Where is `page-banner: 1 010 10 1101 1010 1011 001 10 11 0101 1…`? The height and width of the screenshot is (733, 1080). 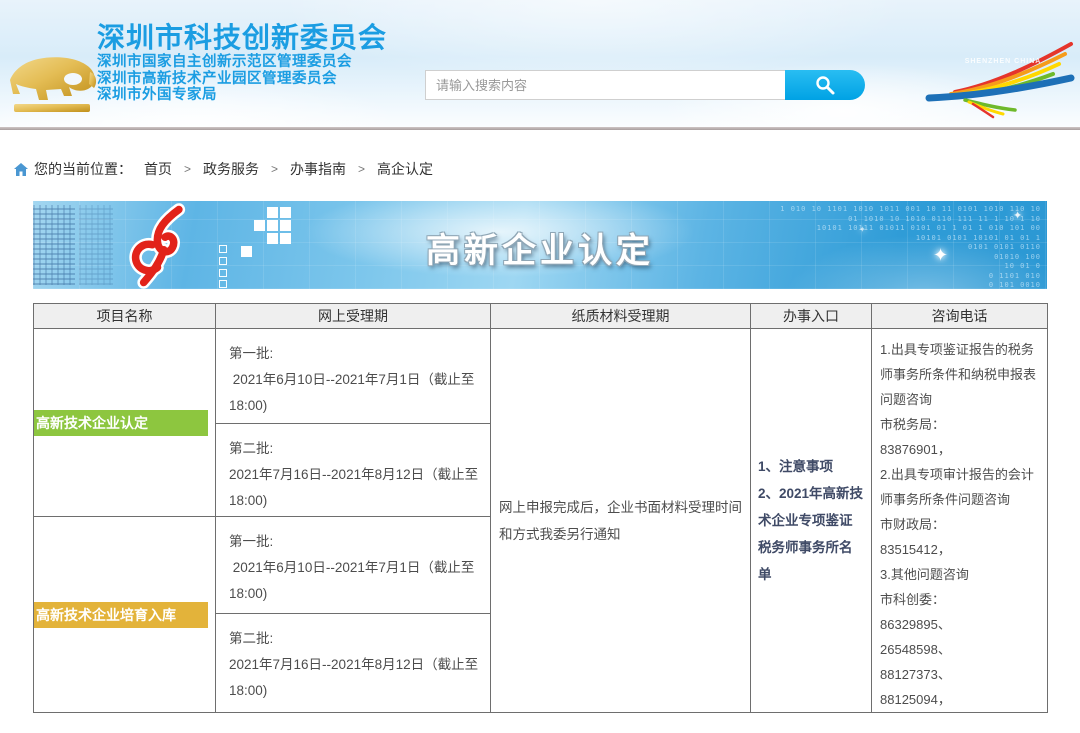
page-banner: 1 010 10 1101 1010 1011 001 10 11 0101 1… is located at coordinates (540, 245).